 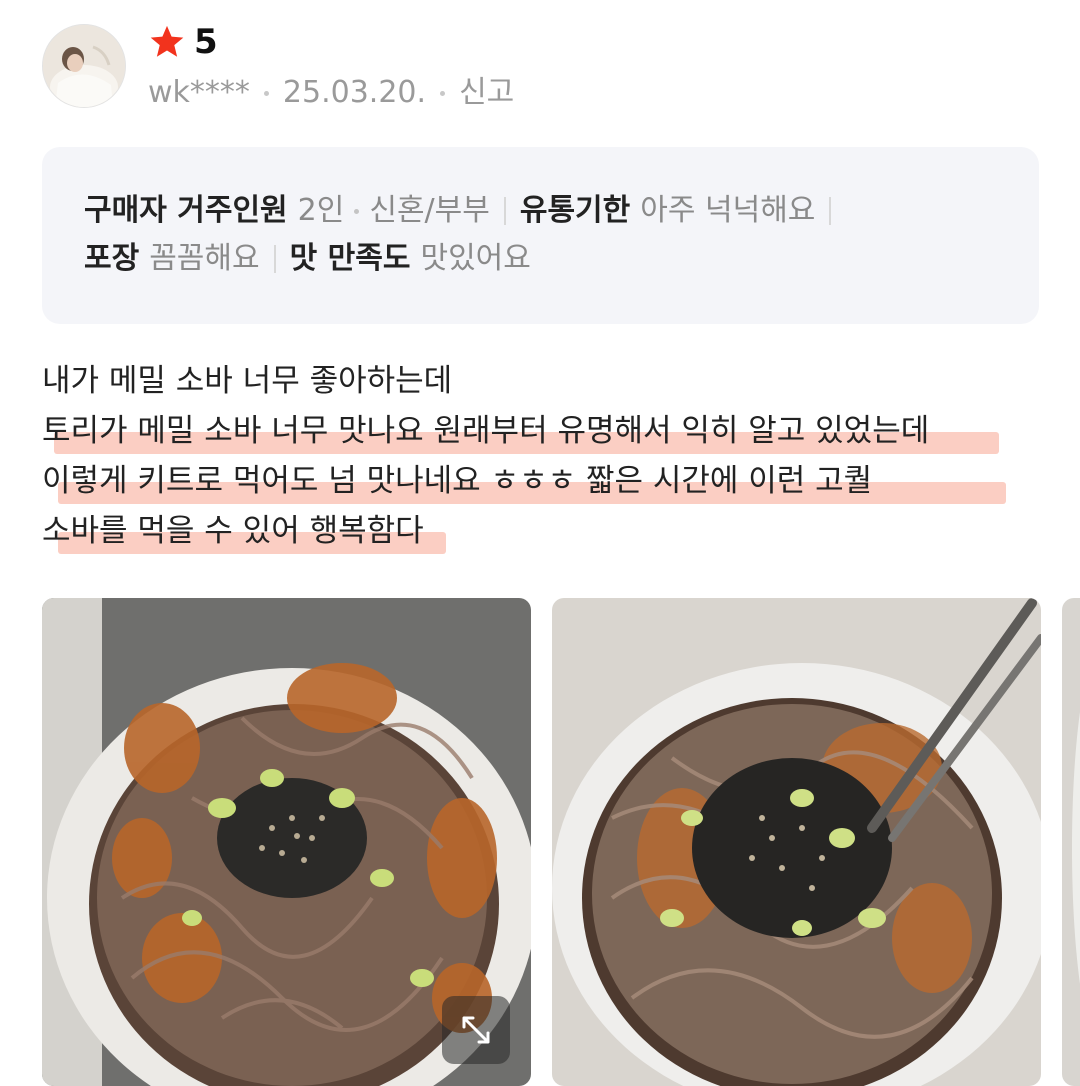 I want to click on expand-icon, so click(x=476, y=1030).